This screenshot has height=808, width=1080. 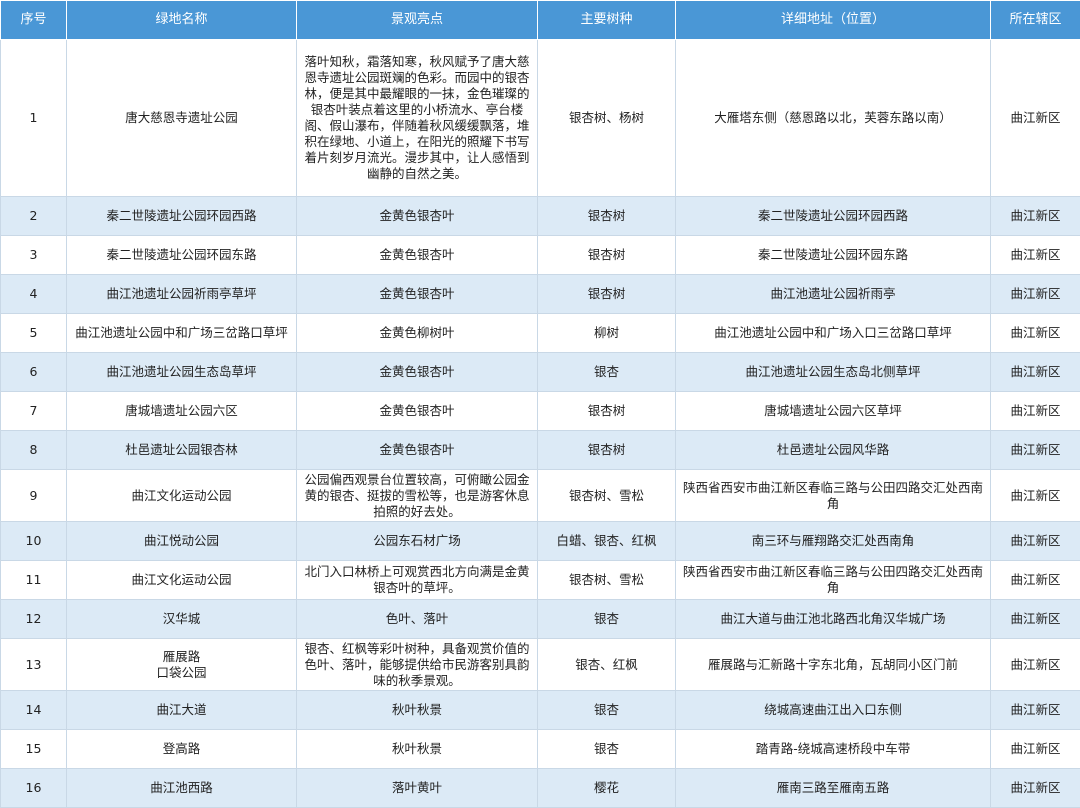 What do you see at coordinates (417, 333) in the screenshot?
I see `cell-highlight: 金黄色柳树叶` at bounding box center [417, 333].